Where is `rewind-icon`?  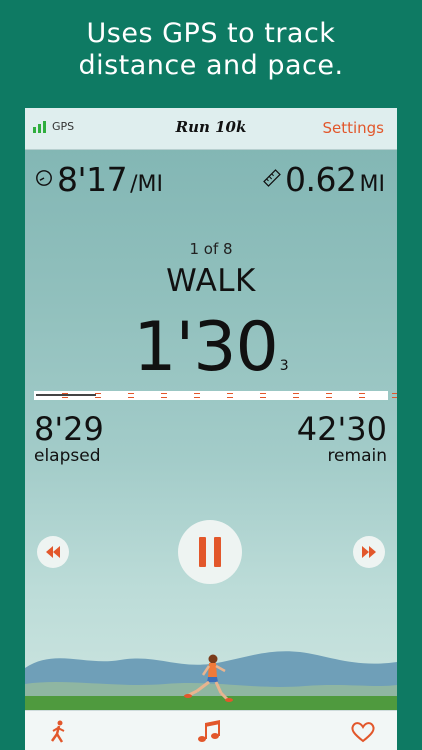 rewind-icon is located at coordinates (53, 552).